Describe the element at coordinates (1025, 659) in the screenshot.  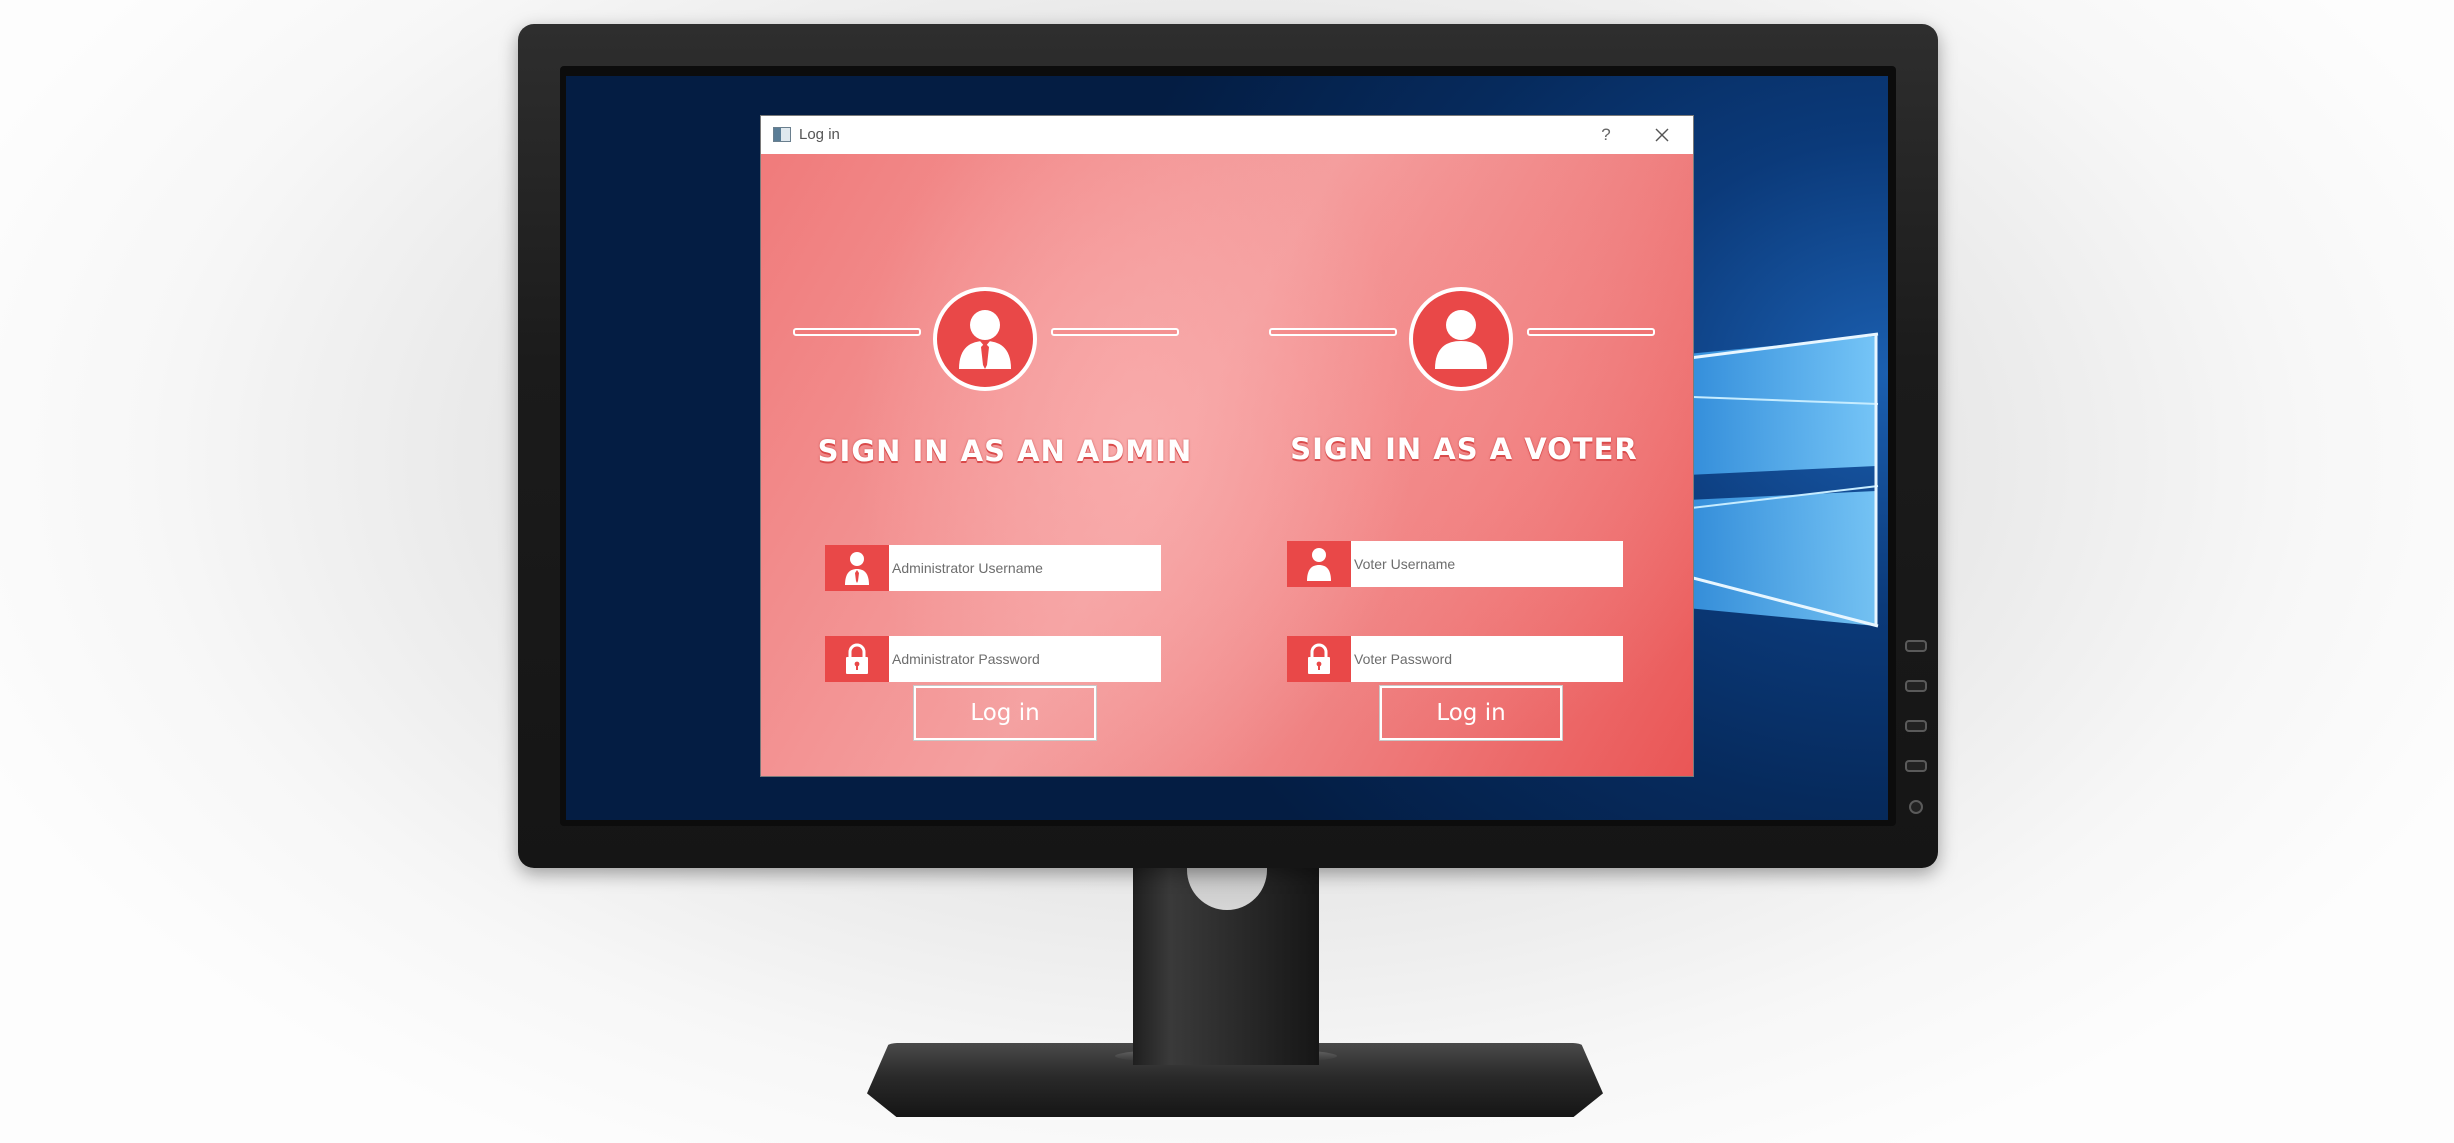
I see `admin-password-input` at that location.